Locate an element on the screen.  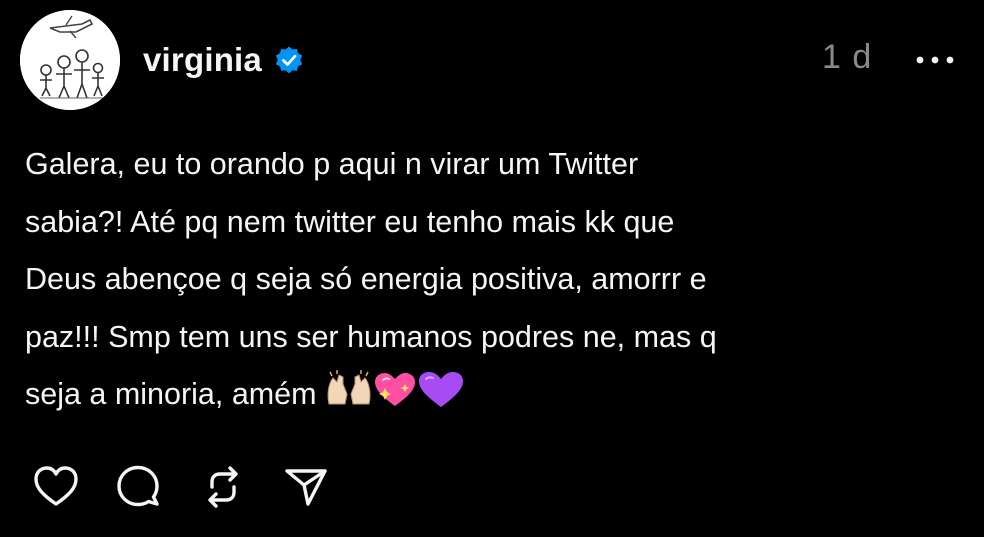
post-timestamp: 1 d is located at coordinates (847, 57).